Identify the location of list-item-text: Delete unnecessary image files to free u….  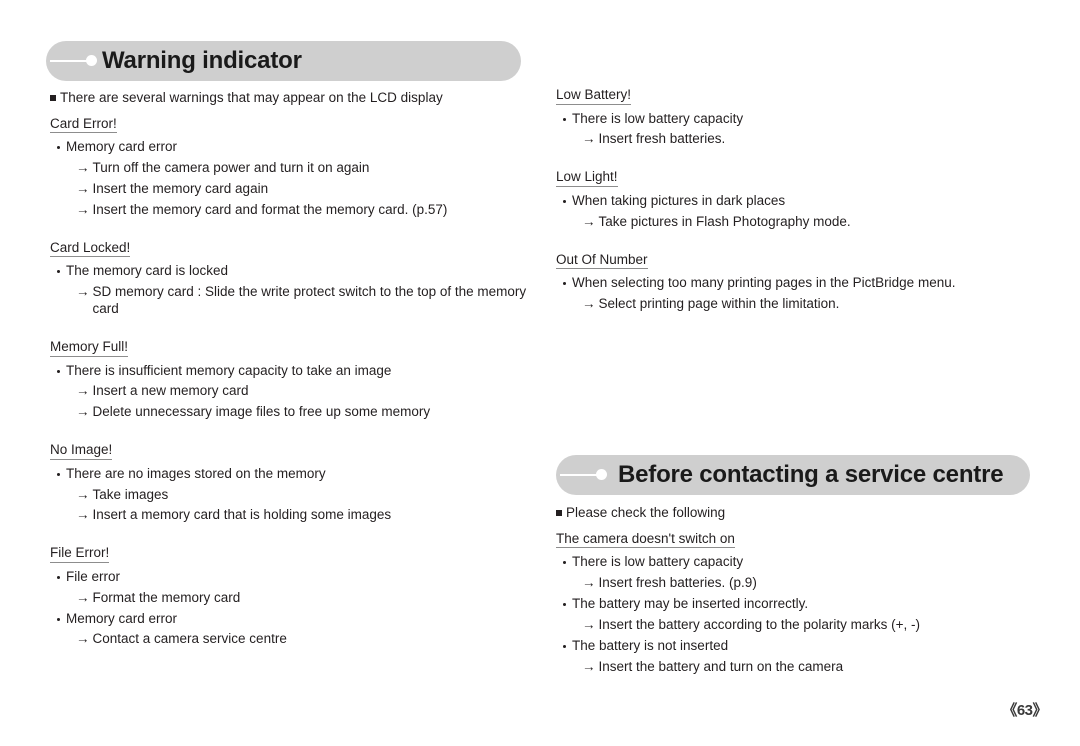
(261, 412).